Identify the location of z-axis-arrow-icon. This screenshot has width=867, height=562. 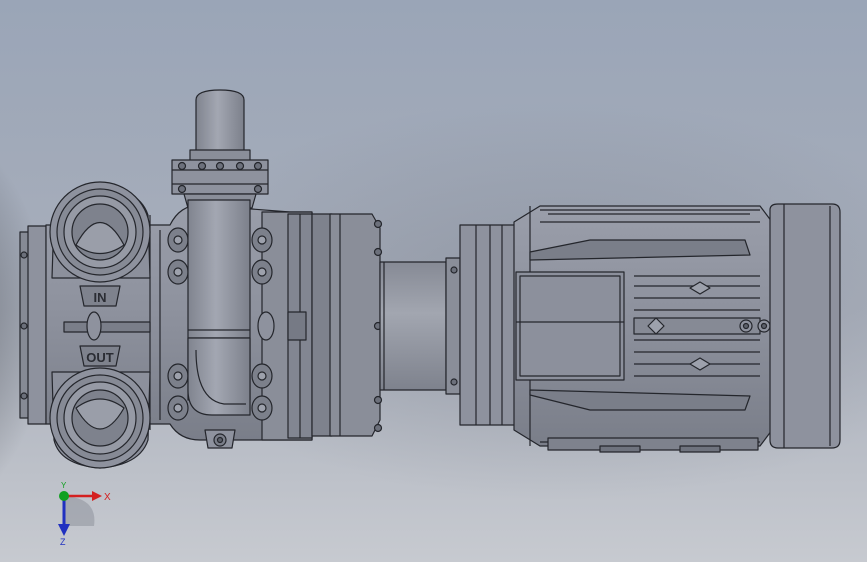
(64, 530).